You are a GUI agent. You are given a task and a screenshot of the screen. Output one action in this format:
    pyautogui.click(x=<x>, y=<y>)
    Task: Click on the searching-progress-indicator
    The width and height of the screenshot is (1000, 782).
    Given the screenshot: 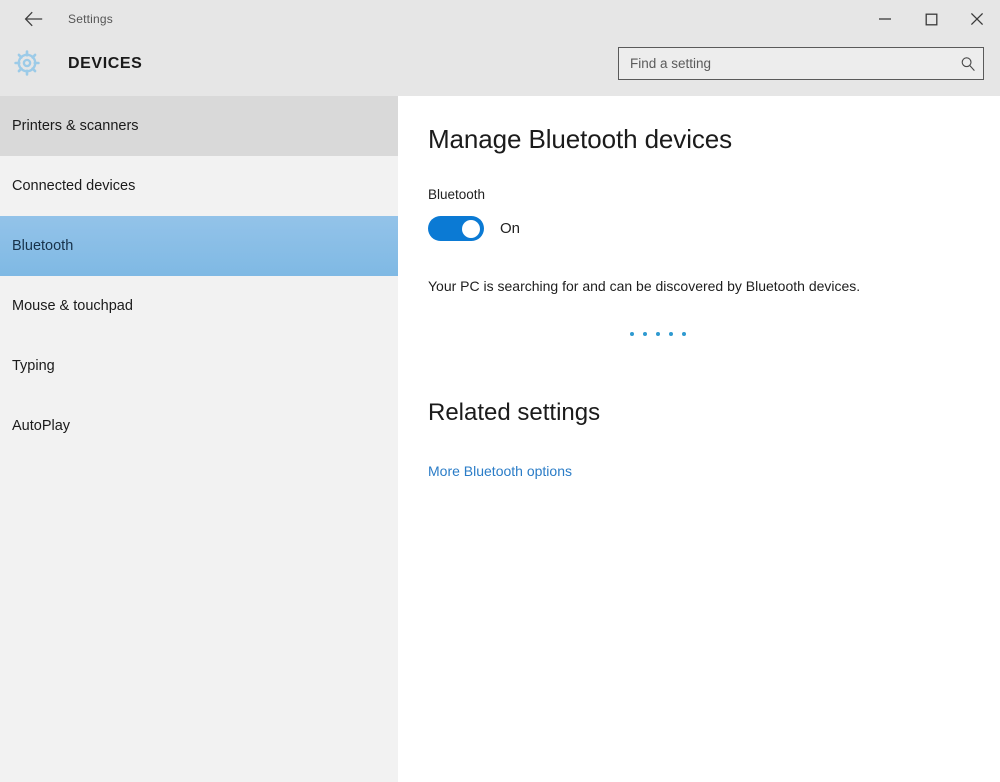 What is the action you would take?
    pyautogui.click(x=658, y=334)
    